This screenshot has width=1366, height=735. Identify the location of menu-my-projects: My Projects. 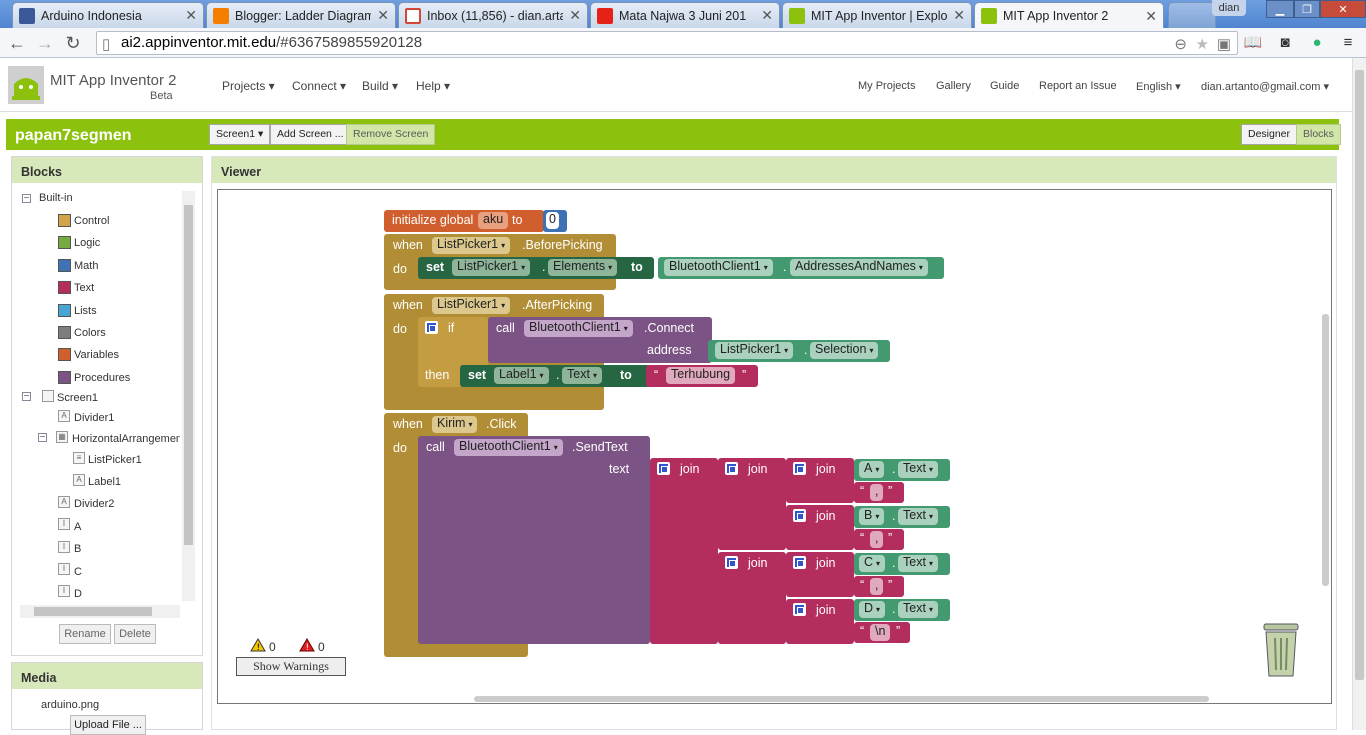
(886, 86).